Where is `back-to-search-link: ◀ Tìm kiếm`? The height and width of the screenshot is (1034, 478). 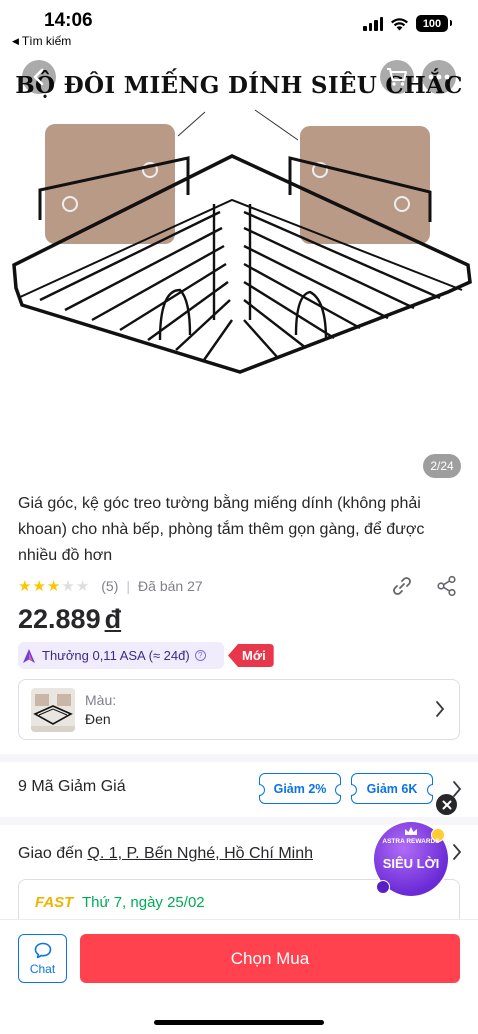
back-to-search-link: ◀ Tìm kiếm is located at coordinates (41, 41).